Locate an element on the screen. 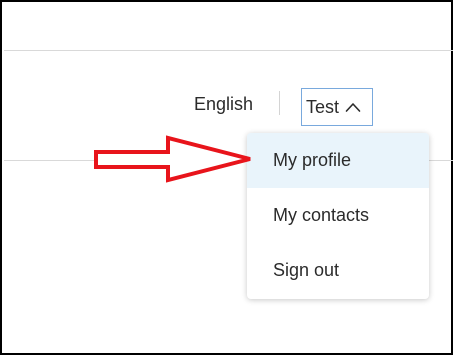  menu-item-label: My profile is located at coordinates (312, 160).